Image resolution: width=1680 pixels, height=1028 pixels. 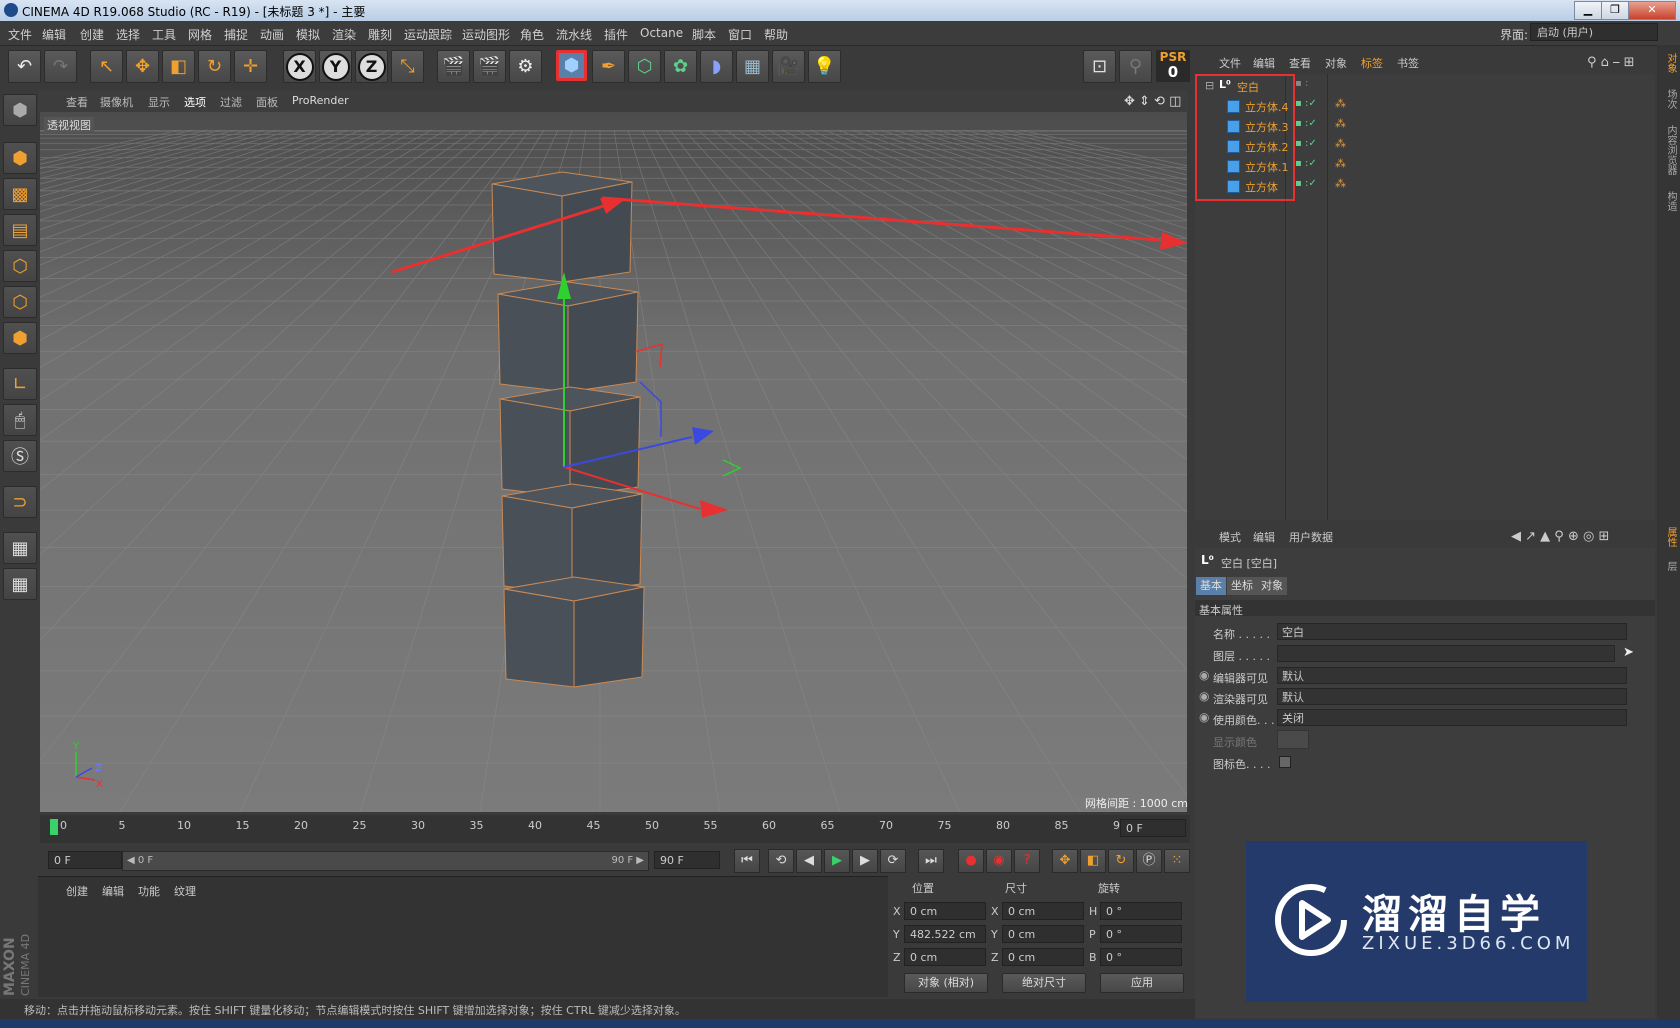 What do you see at coordinates (1668, 63) in the screenshot?
I see `side-tab-objects: 对象` at bounding box center [1668, 63].